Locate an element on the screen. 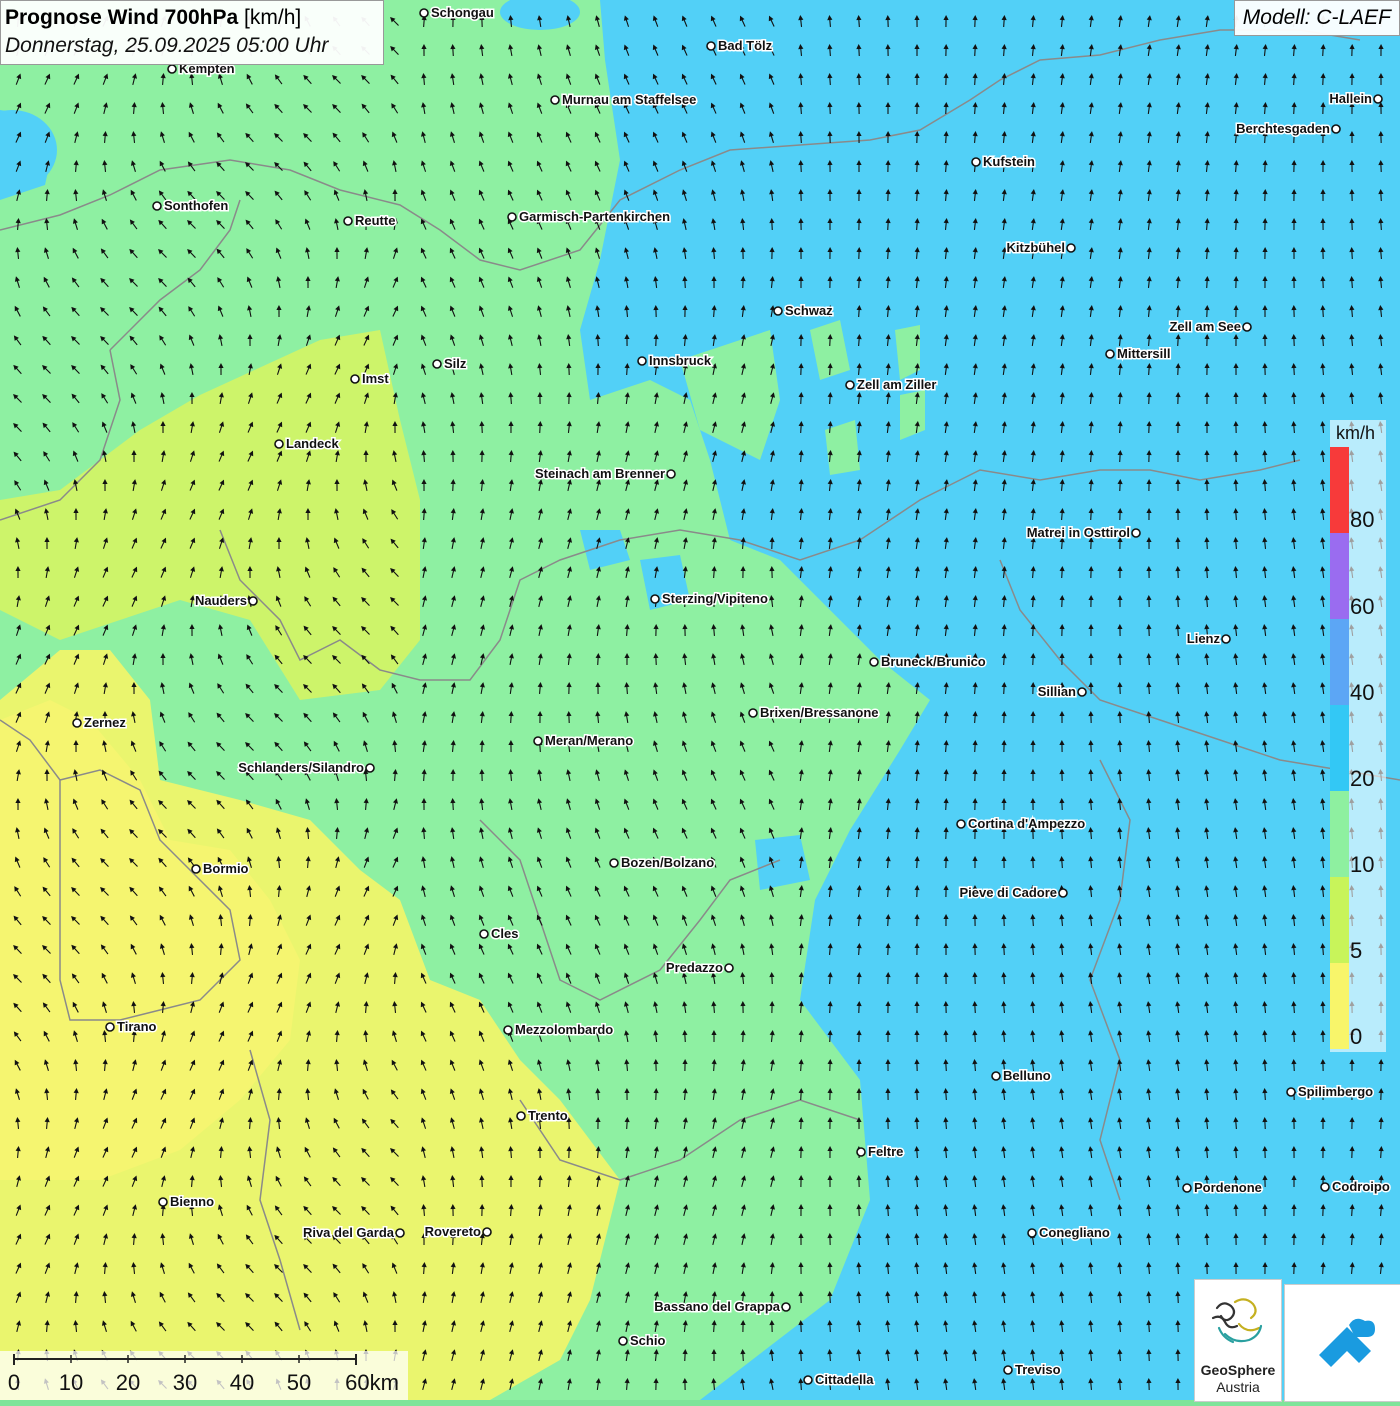 The image size is (1400, 1406). place-label: Innsbruck is located at coordinates (680, 360).